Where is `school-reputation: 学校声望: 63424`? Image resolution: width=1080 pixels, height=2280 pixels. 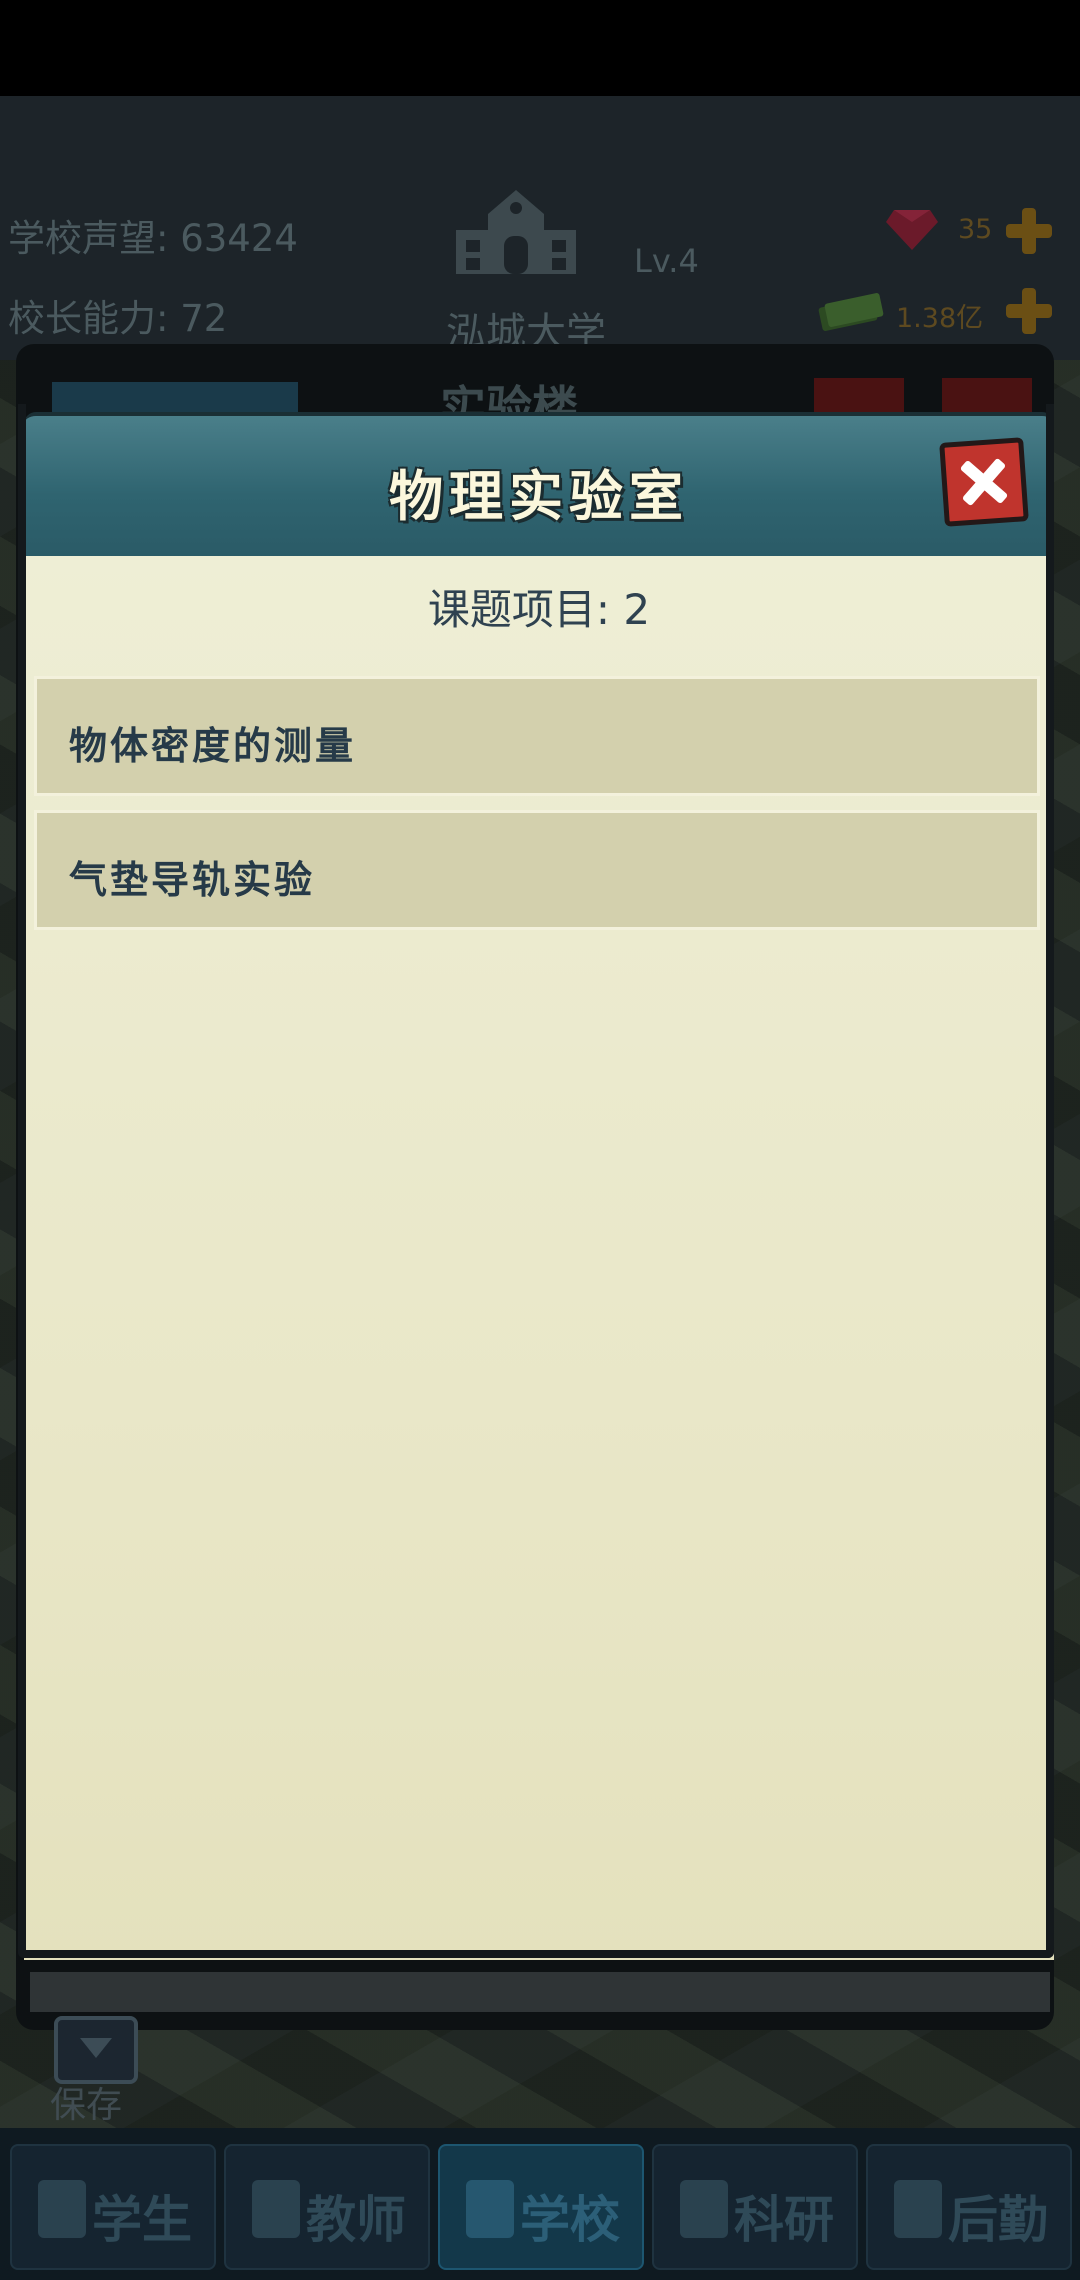
school-reputation: 学校声望: 63424 is located at coordinates (153, 238).